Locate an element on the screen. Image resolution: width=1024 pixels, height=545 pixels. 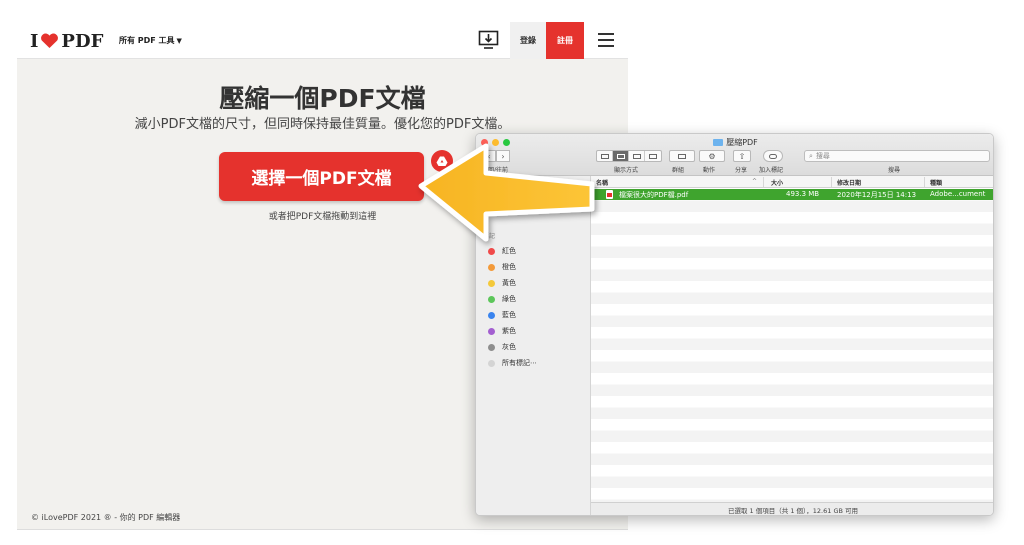
sidebar-tag-green: 綠色 is located at coordinates (502, 299).